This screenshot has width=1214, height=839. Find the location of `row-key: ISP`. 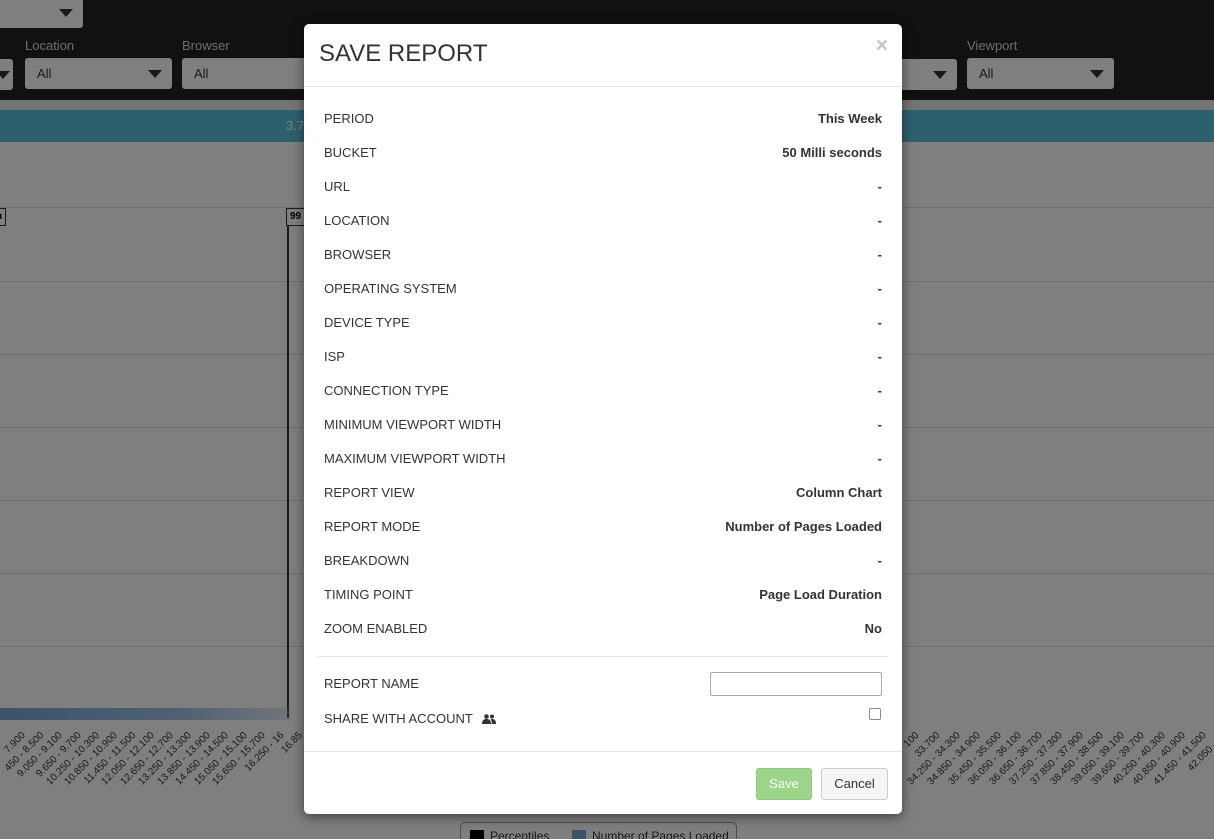

row-key: ISP is located at coordinates (334, 356).